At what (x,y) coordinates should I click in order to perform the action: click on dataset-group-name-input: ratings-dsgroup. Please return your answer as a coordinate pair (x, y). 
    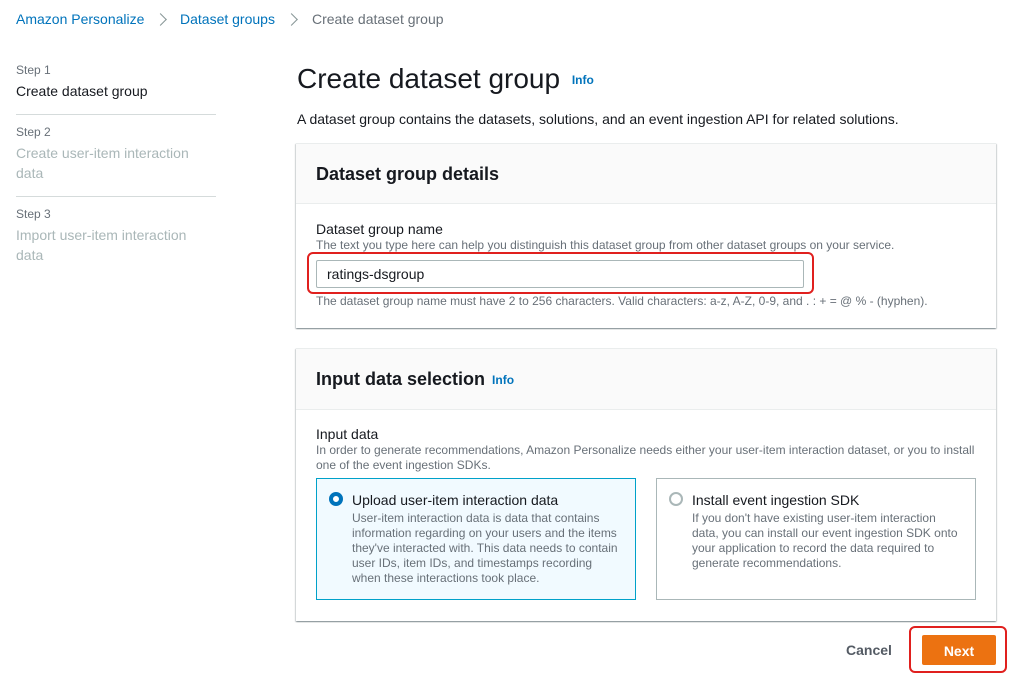
    Looking at the image, I should click on (560, 274).